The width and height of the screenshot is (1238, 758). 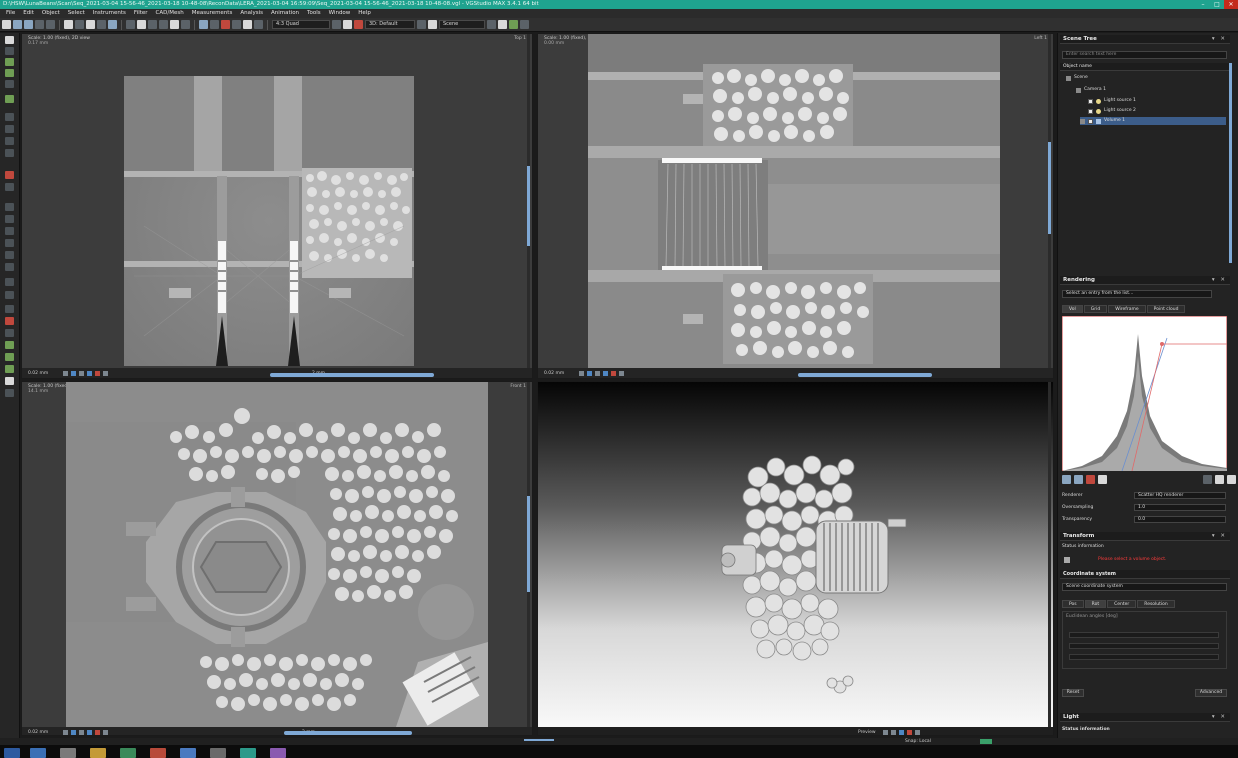 What do you see at coordinates (1230, 163) in the screenshot?
I see `scene-tree-scrollbar` at bounding box center [1230, 163].